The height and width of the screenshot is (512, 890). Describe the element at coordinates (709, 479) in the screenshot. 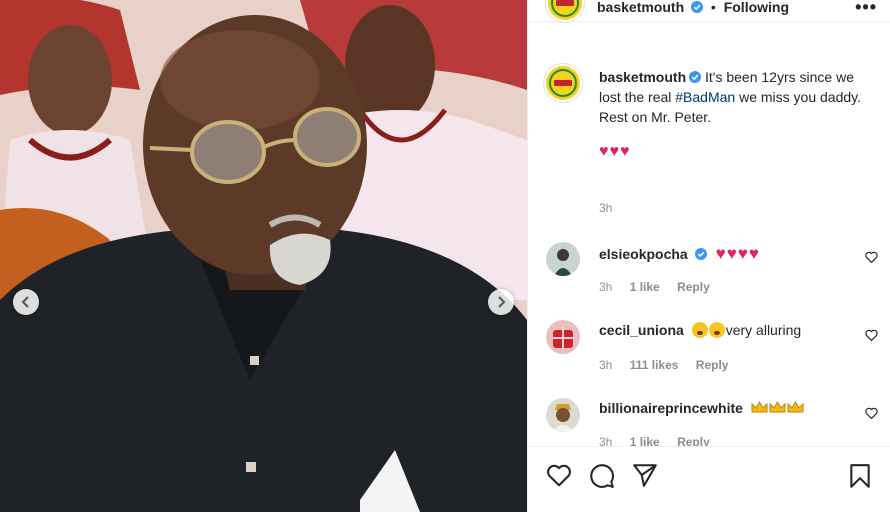

I see `post-action-bar` at that location.